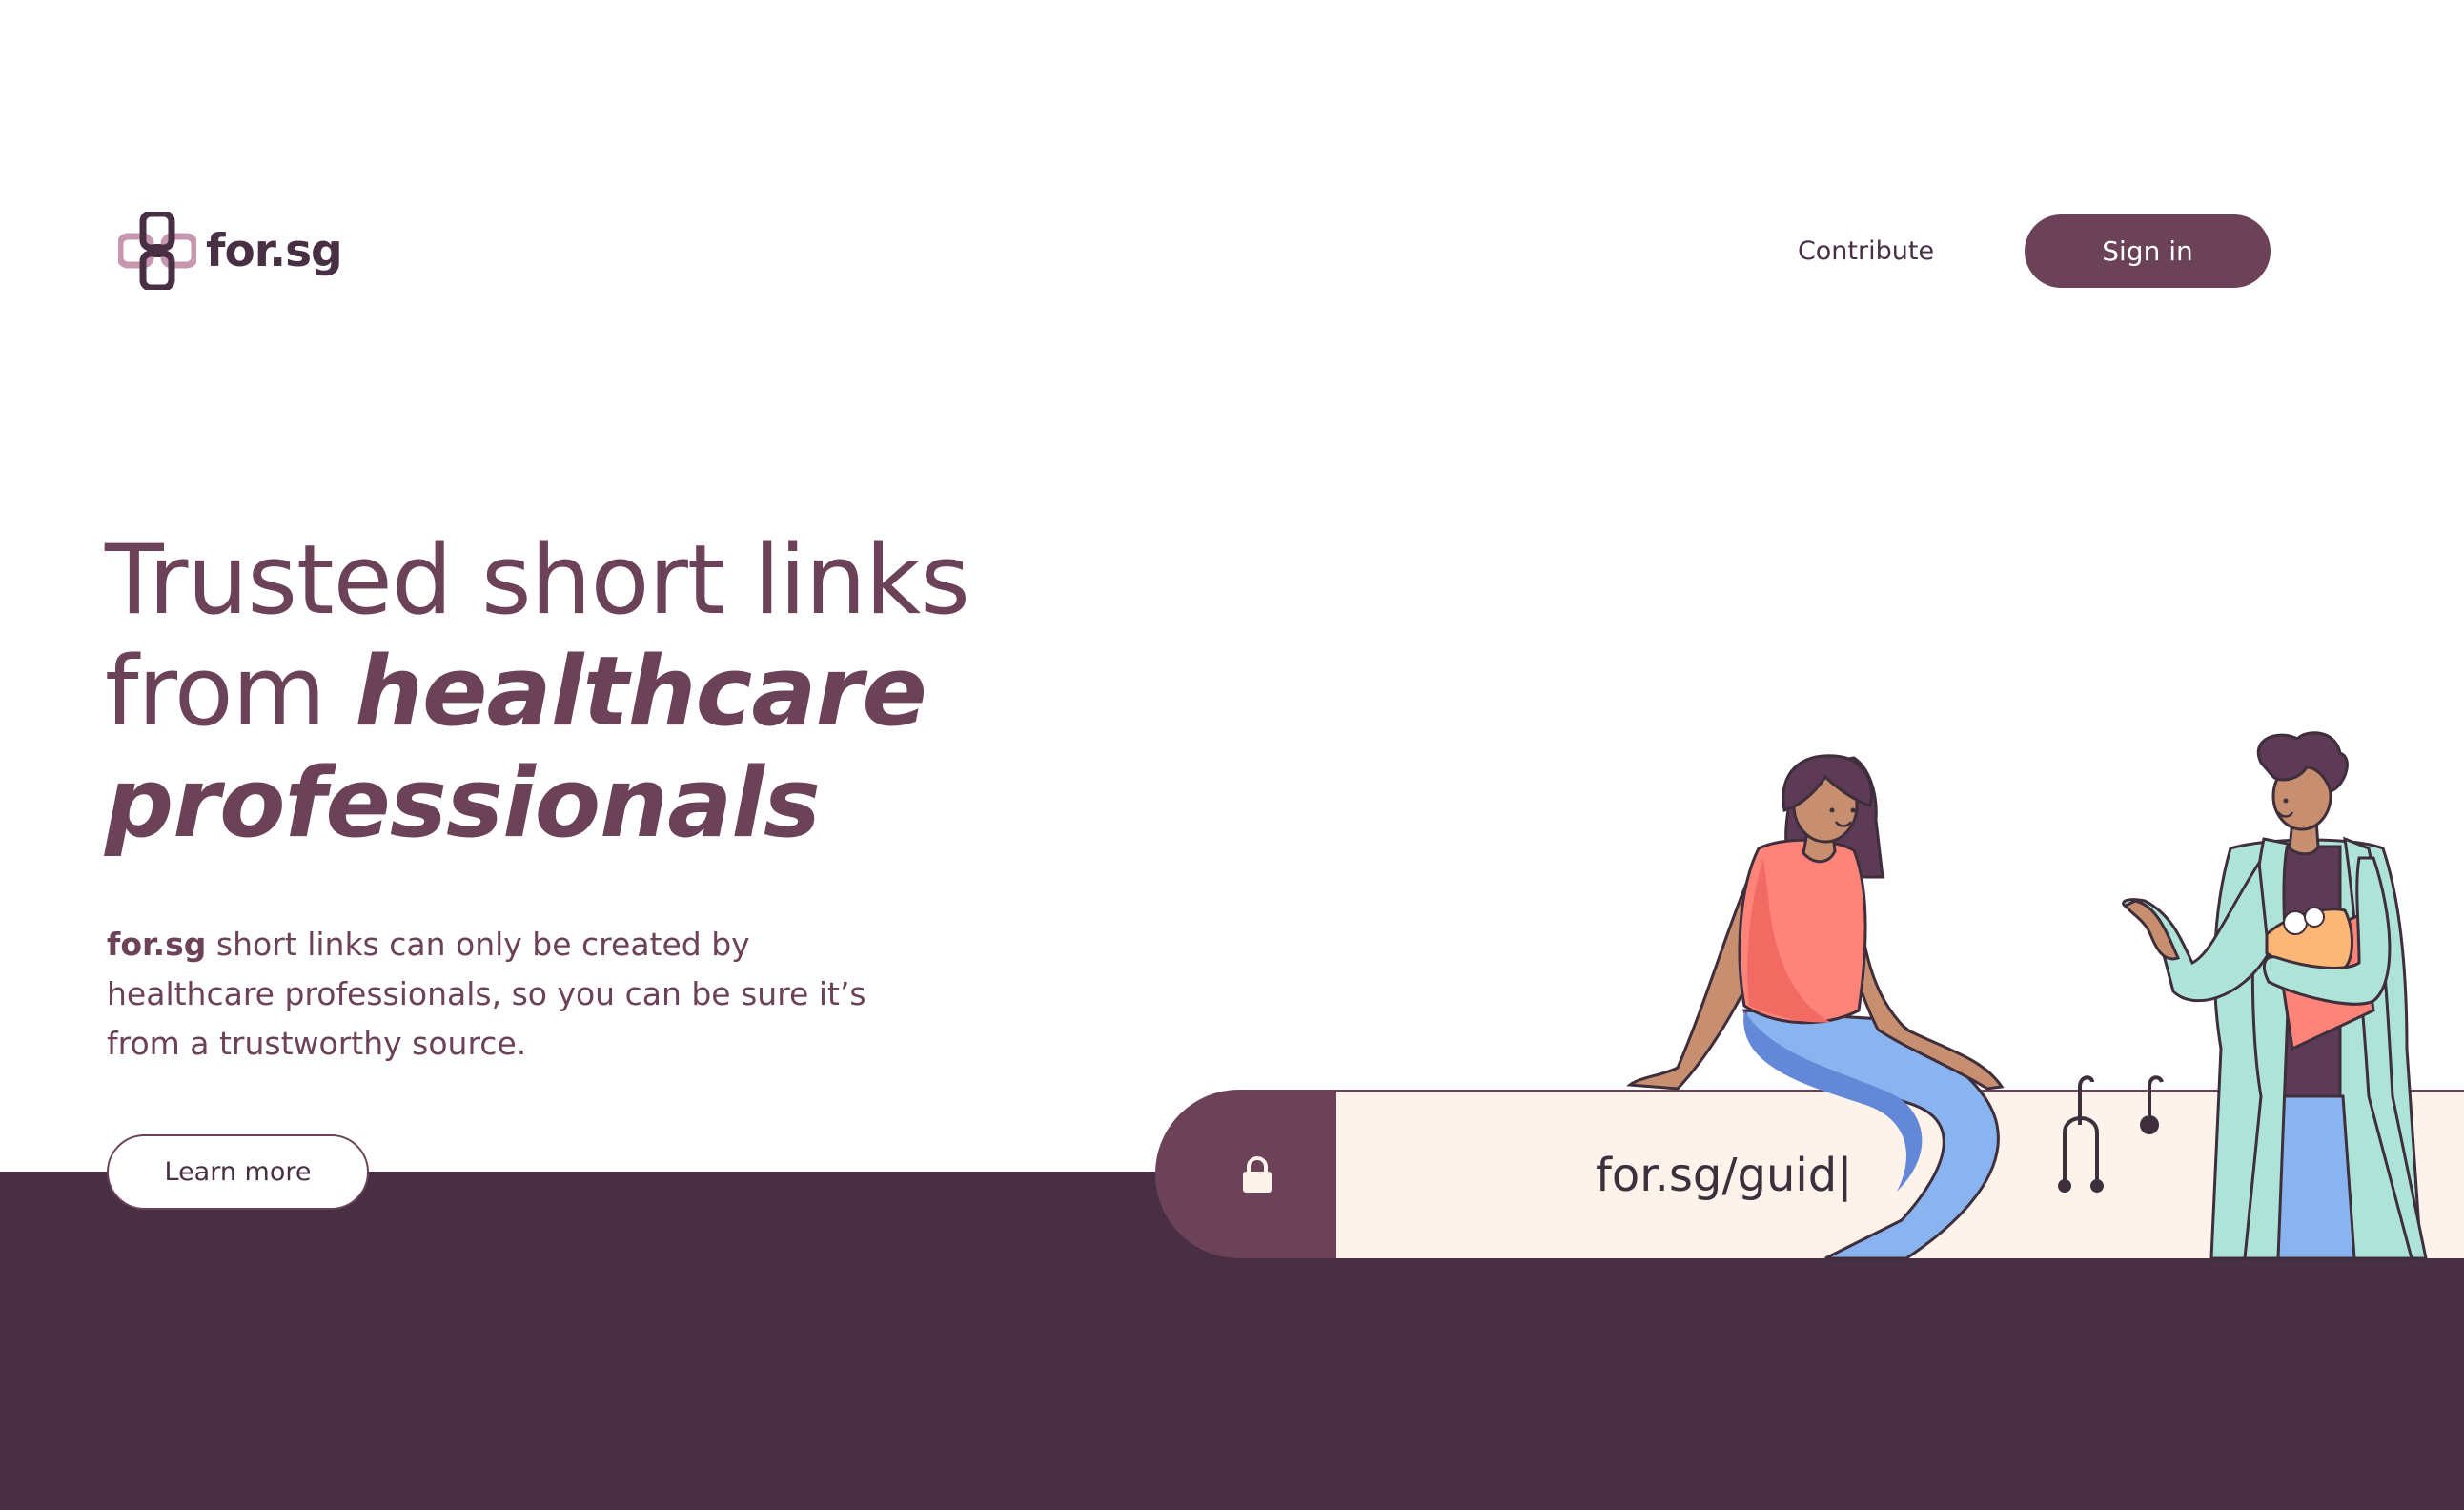  What do you see at coordinates (1257, 1174) in the screenshot?
I see `lock-icon` at bounding box center [1257, 1174].